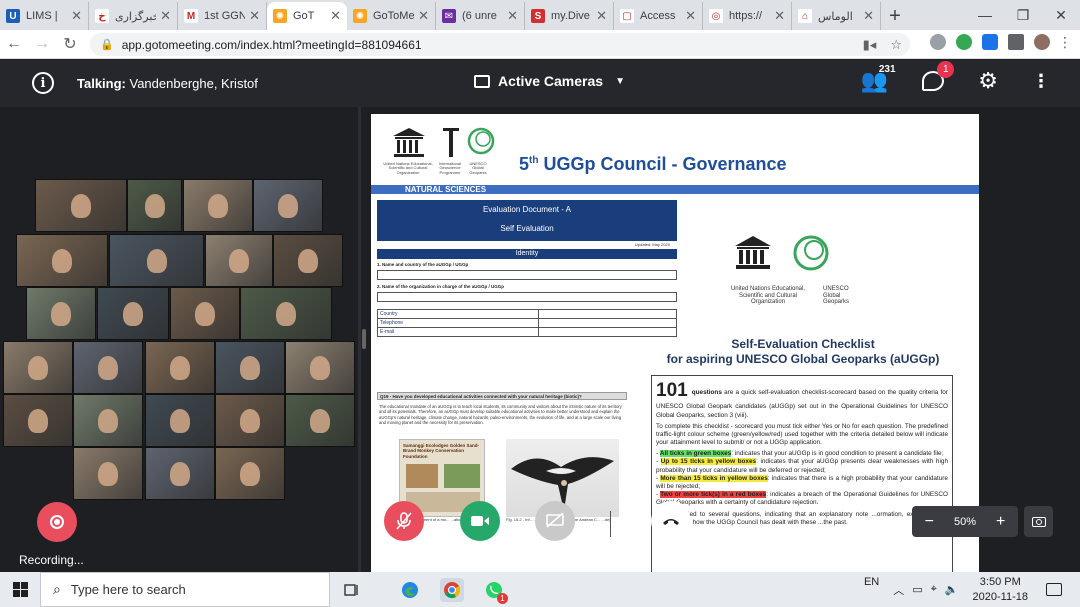 This screenshot has height=607, width=1080. Describe the element at coordinates (404, 521) in the screenshot. I see `mic-button` at that location.